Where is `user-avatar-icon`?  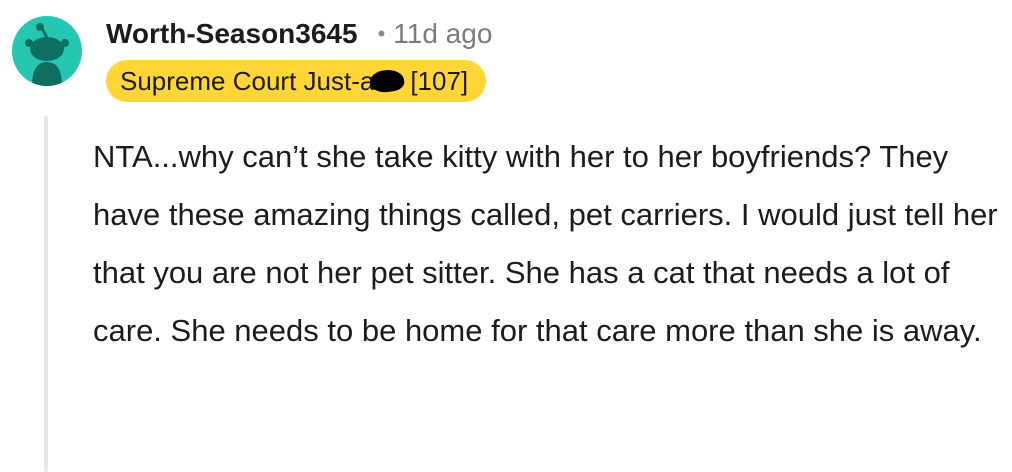
user-avatar-icon is located at coordinates (47, 51).